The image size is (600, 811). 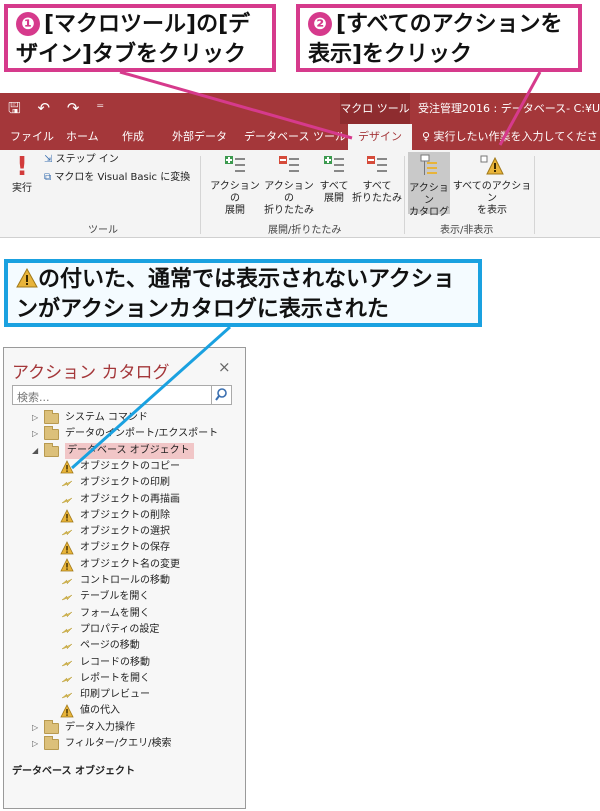 I want to click on search-input, so click(x=111, y=397).